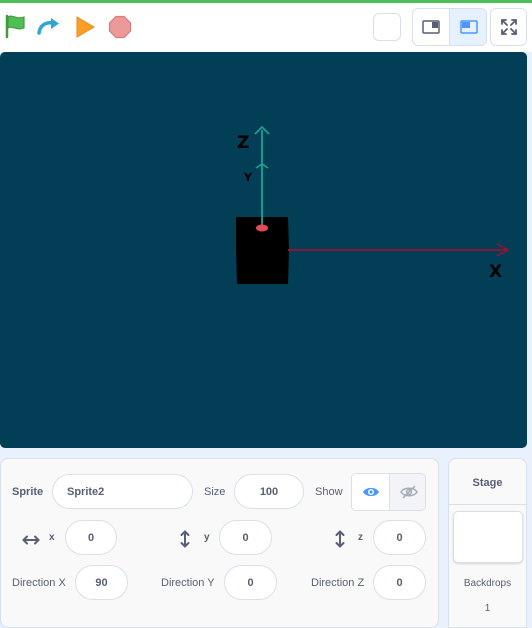 The height and width of the screenshot is (628, 532). Describe the element at coordinates (487, 583) in the screenshot. I see `backdrops-label: Backdrops` at that location.